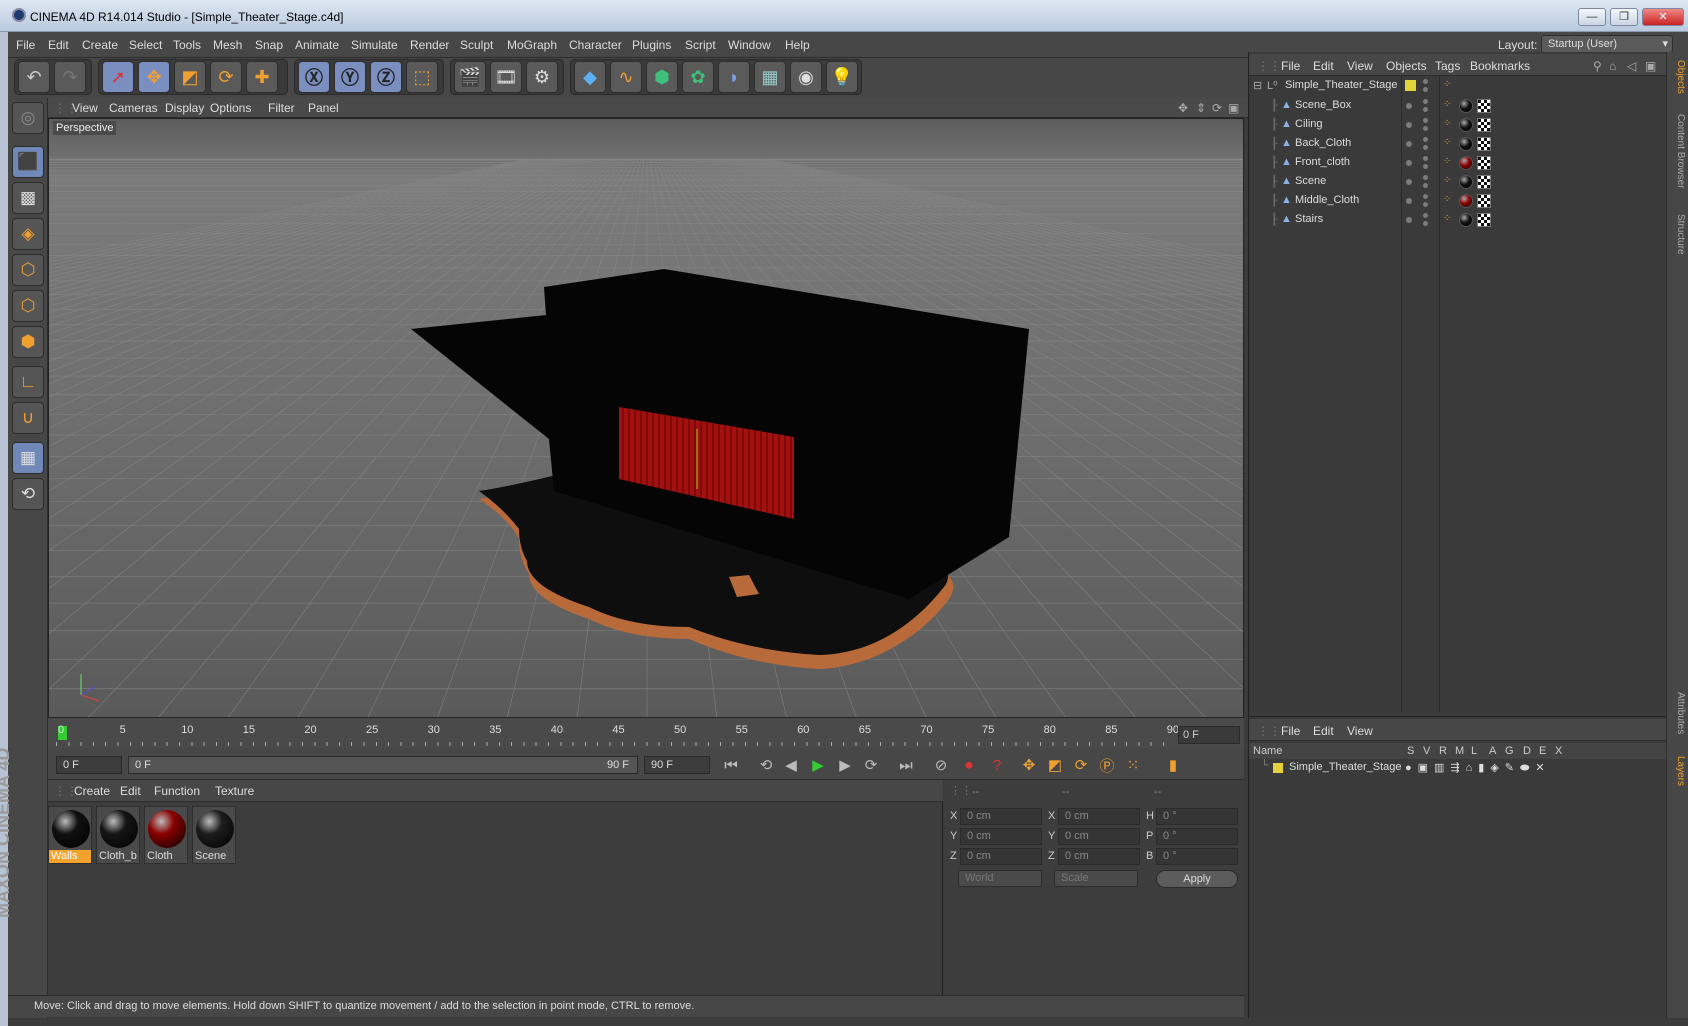  I want to click on layer-color-swatch, so click(1278, 768).